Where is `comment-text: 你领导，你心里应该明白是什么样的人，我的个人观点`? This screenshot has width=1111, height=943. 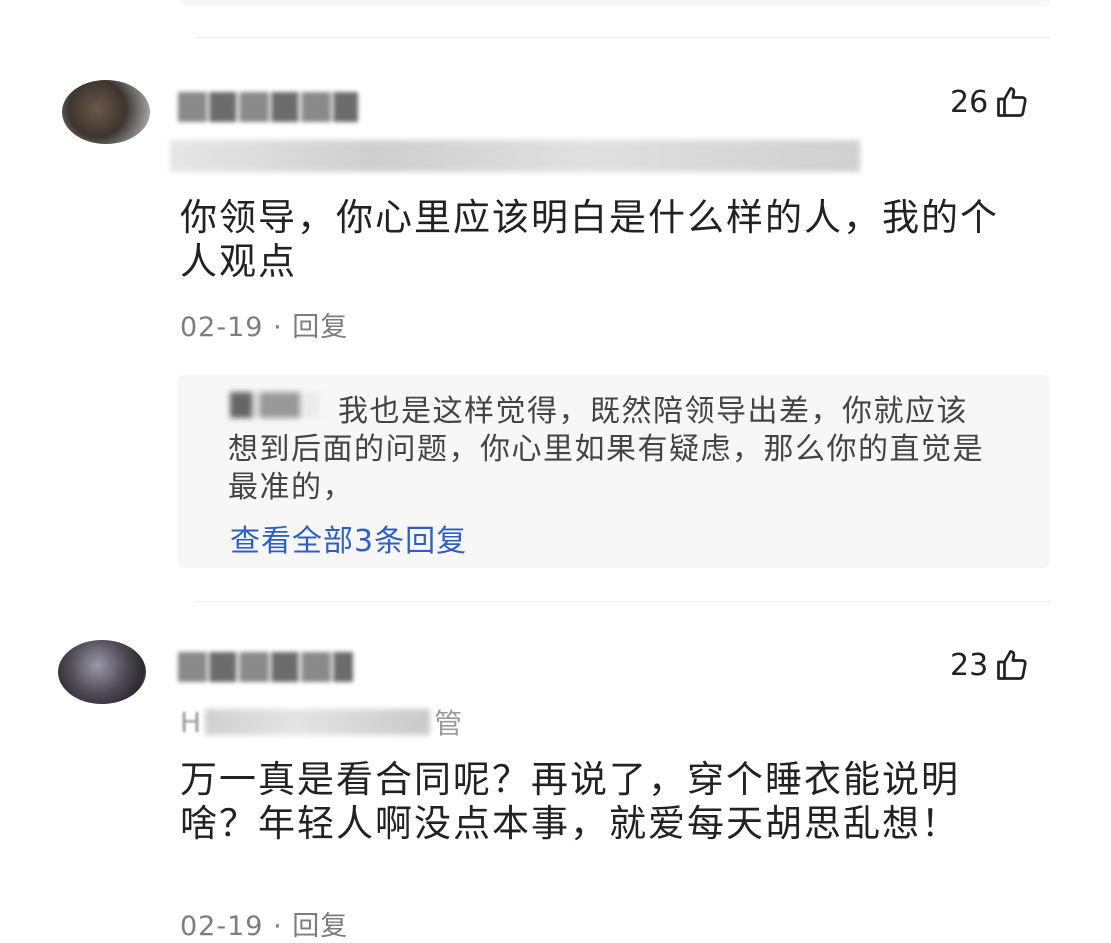 comment-text: 你领导，你心里应该明白是什么样的人，我的个人观点 is located at coordinates (589, 239).